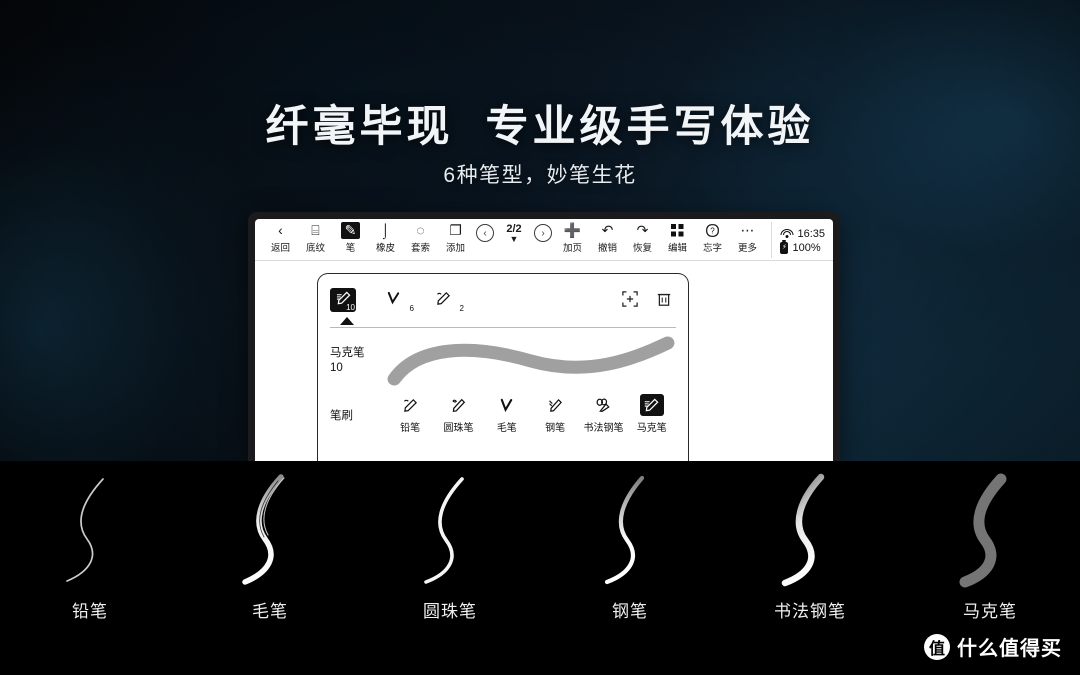 The width and height of the screenshot is (1080, 675). I want to click on stroke-sample-calligraphy, so click(810, 529).